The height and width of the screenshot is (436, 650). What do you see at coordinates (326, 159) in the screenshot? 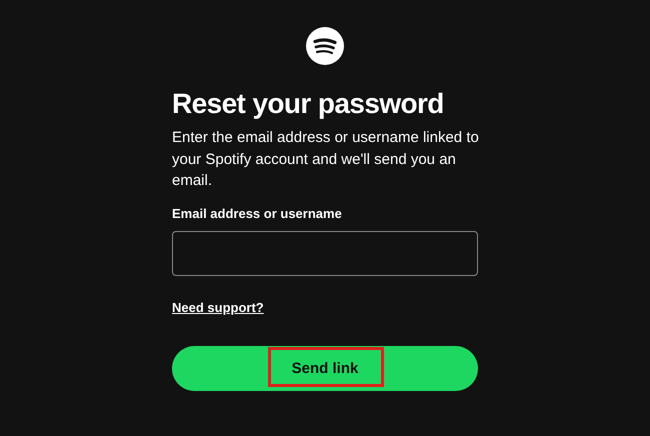
I see `instructions-text: Enter the email address or username linked to your Spotify account and we'll send you an email.` at bounding box center [326, 159].